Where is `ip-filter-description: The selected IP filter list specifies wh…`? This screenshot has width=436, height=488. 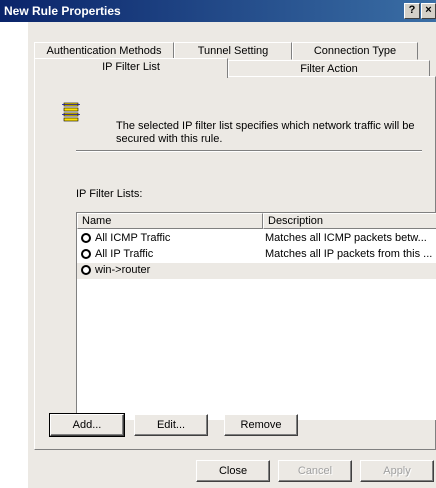 ip-filter-description: The selected IP filter list specifies wh… is located at coordinates (265, 132).